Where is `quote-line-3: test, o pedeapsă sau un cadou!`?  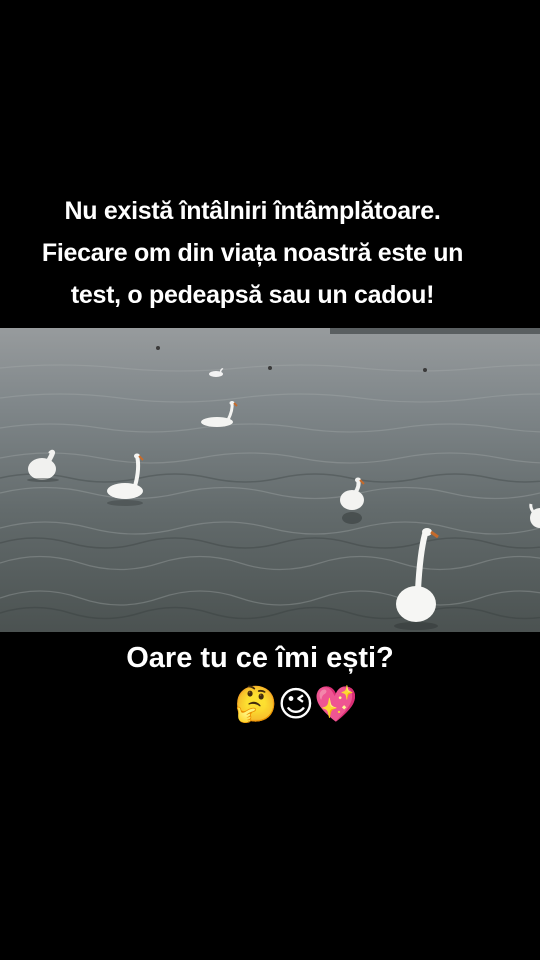
quote-line-3: test, o pedeapsă sau un cadou! is located at coordinates (252, 295).